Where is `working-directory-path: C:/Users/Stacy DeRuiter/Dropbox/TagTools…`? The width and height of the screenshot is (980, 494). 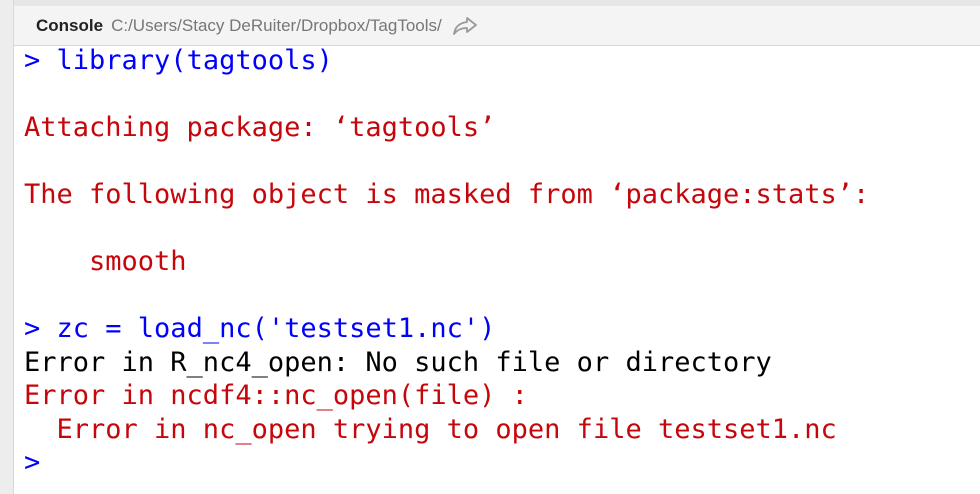
working-directory-path: C:/Users/Stacy DeRuiter/Dropbox/TagTools… is located at coordinates (276, 25).